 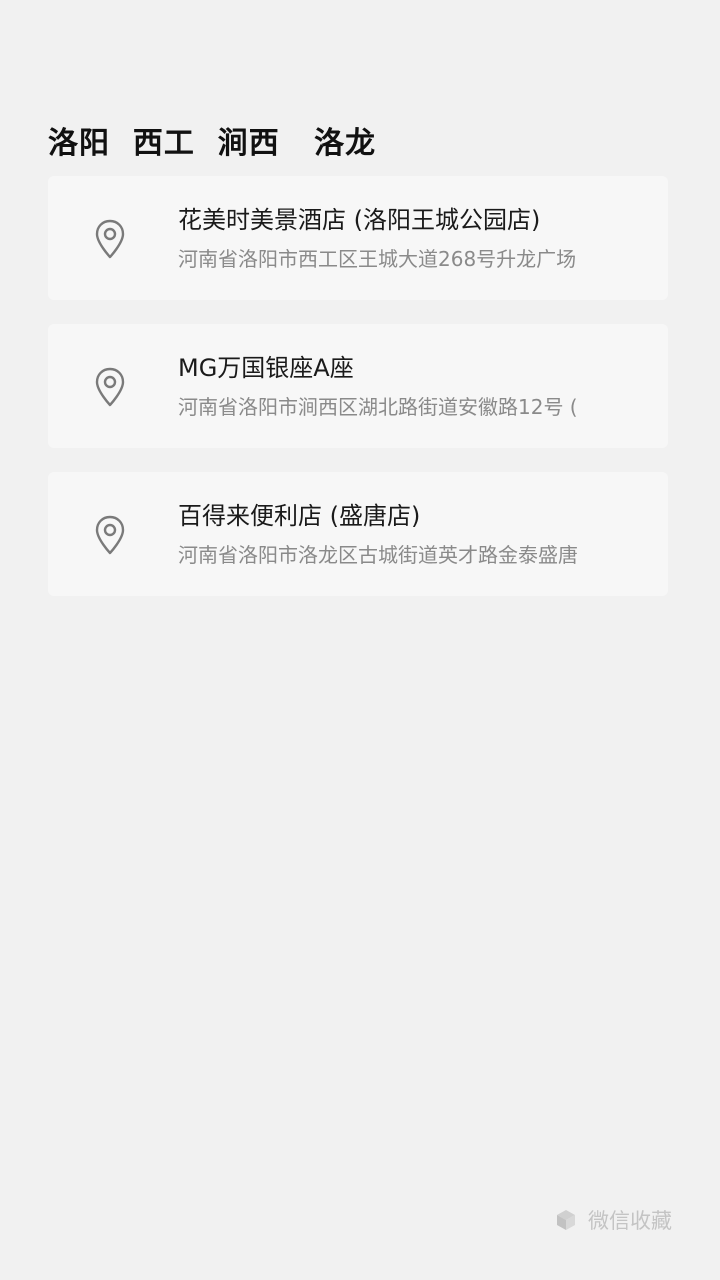 I want to click on location-name: 百得来便利店 (盛唐店), so click(x=299, y=516).